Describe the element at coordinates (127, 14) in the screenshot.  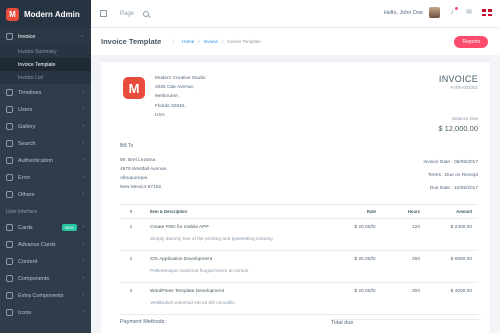
I see `topbar-page-link: Page` at that location.